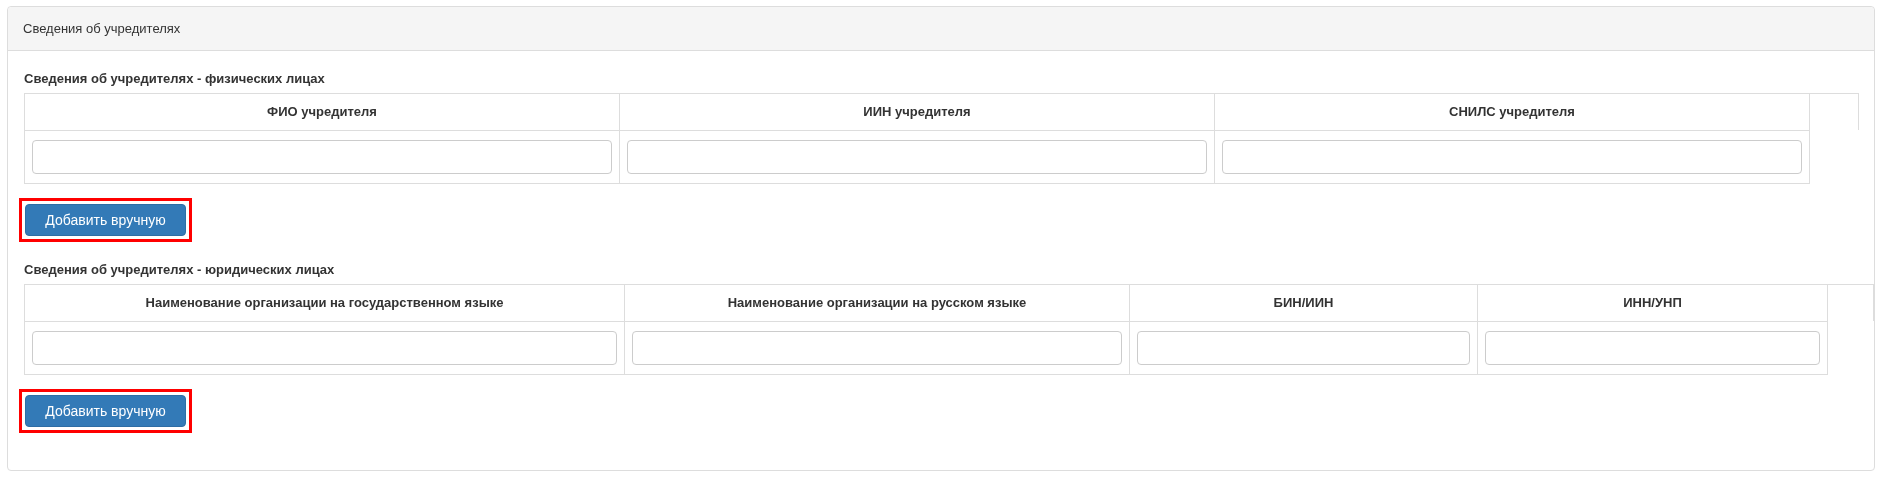 The width and height of the screenshot is (1883, 478). Describe the element at coordinates (175, 79) in the screenshot. I see `section-title: Сведения об учредителях - физических лицах` at that location.